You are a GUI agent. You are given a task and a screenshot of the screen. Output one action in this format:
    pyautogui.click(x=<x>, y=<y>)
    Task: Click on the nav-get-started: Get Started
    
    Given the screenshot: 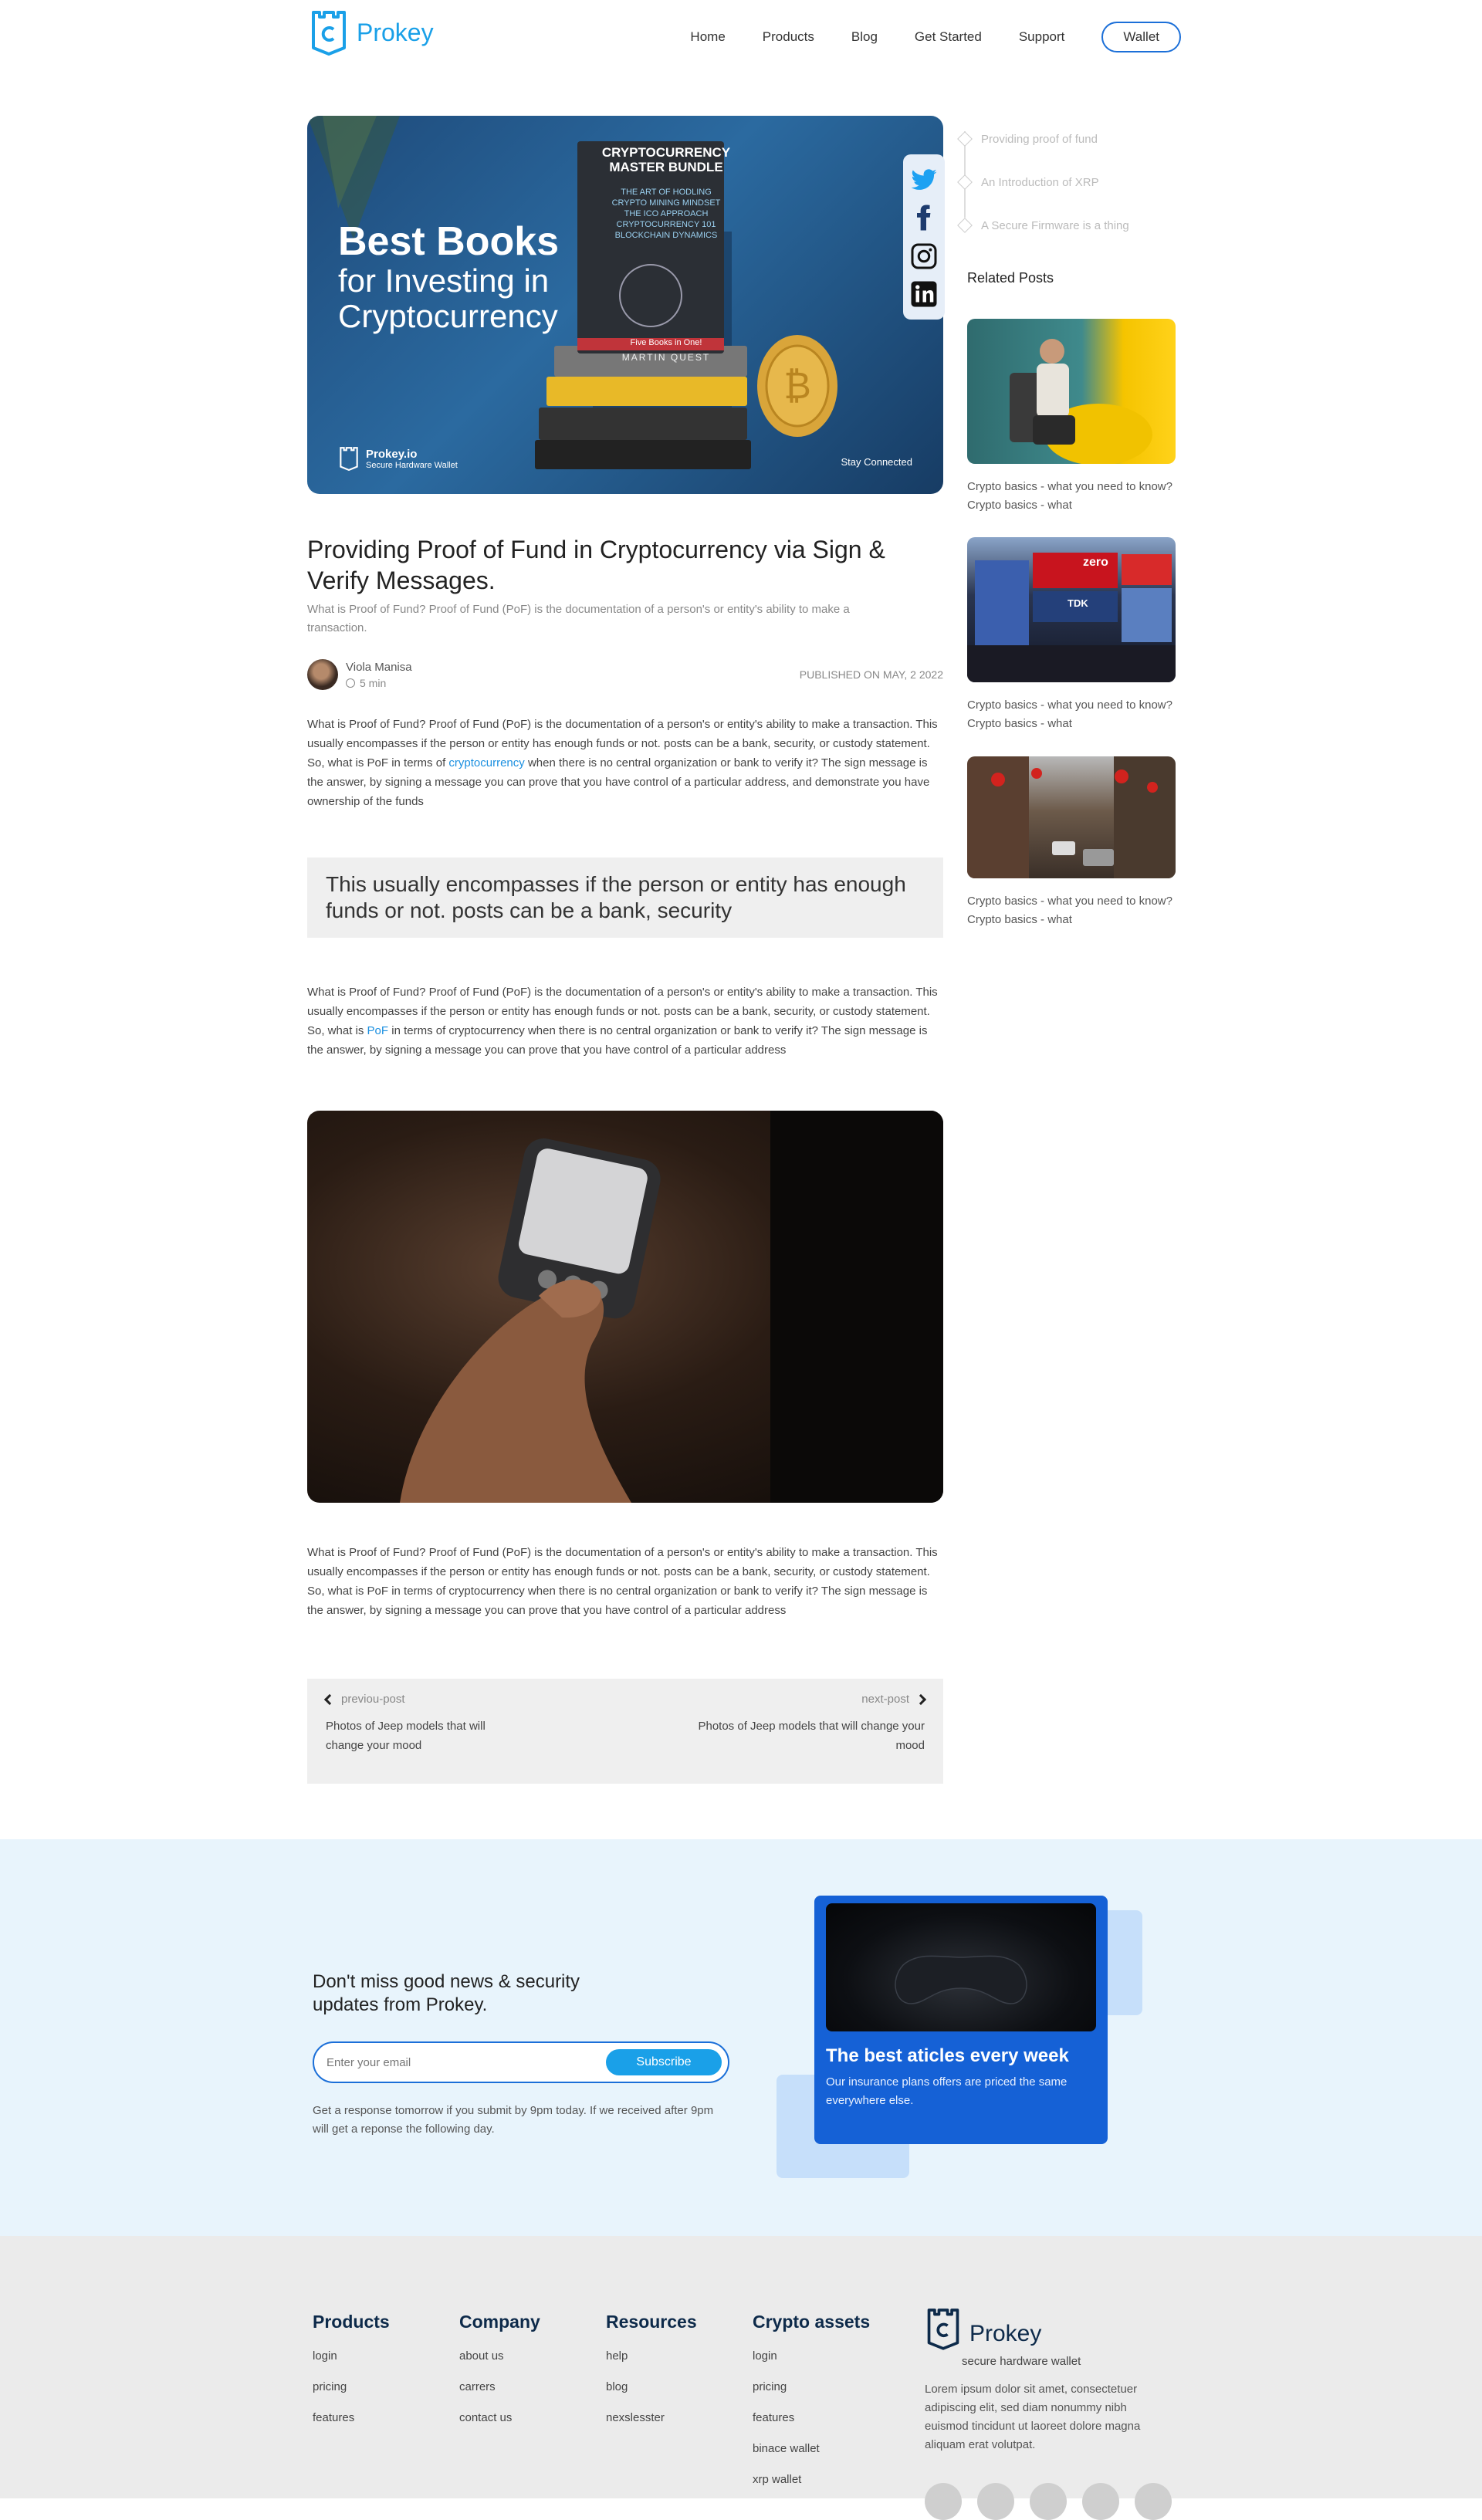 What is the action you would take?
    pyautogui.click(x=948, y=37)
    